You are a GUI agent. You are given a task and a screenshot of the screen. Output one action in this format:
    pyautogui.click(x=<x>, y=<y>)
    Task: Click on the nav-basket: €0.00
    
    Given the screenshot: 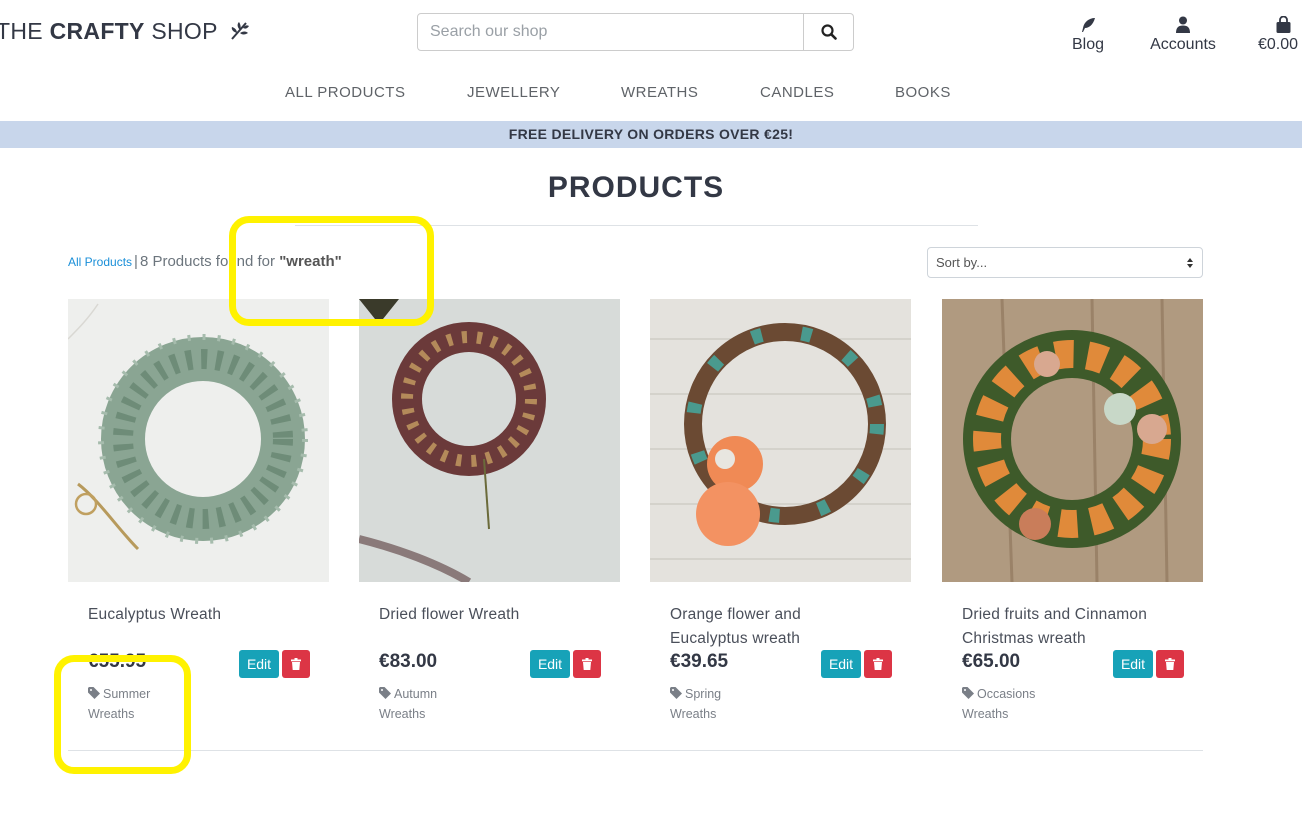 What is the action you would take?
    pyautogui.click(x=1280, y=32)
    